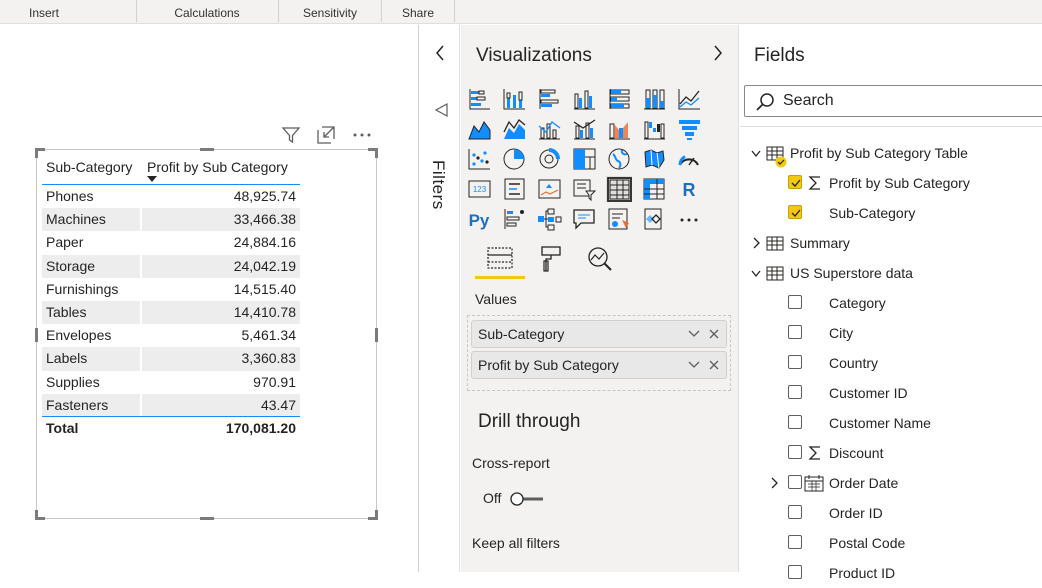 This screenshot has height=588, width=1042. What do you see at coordinates (599, 365) in the screenshot?
I see `field-pill-profit: Profit by Sub Category` at bounding box center [599, 365].